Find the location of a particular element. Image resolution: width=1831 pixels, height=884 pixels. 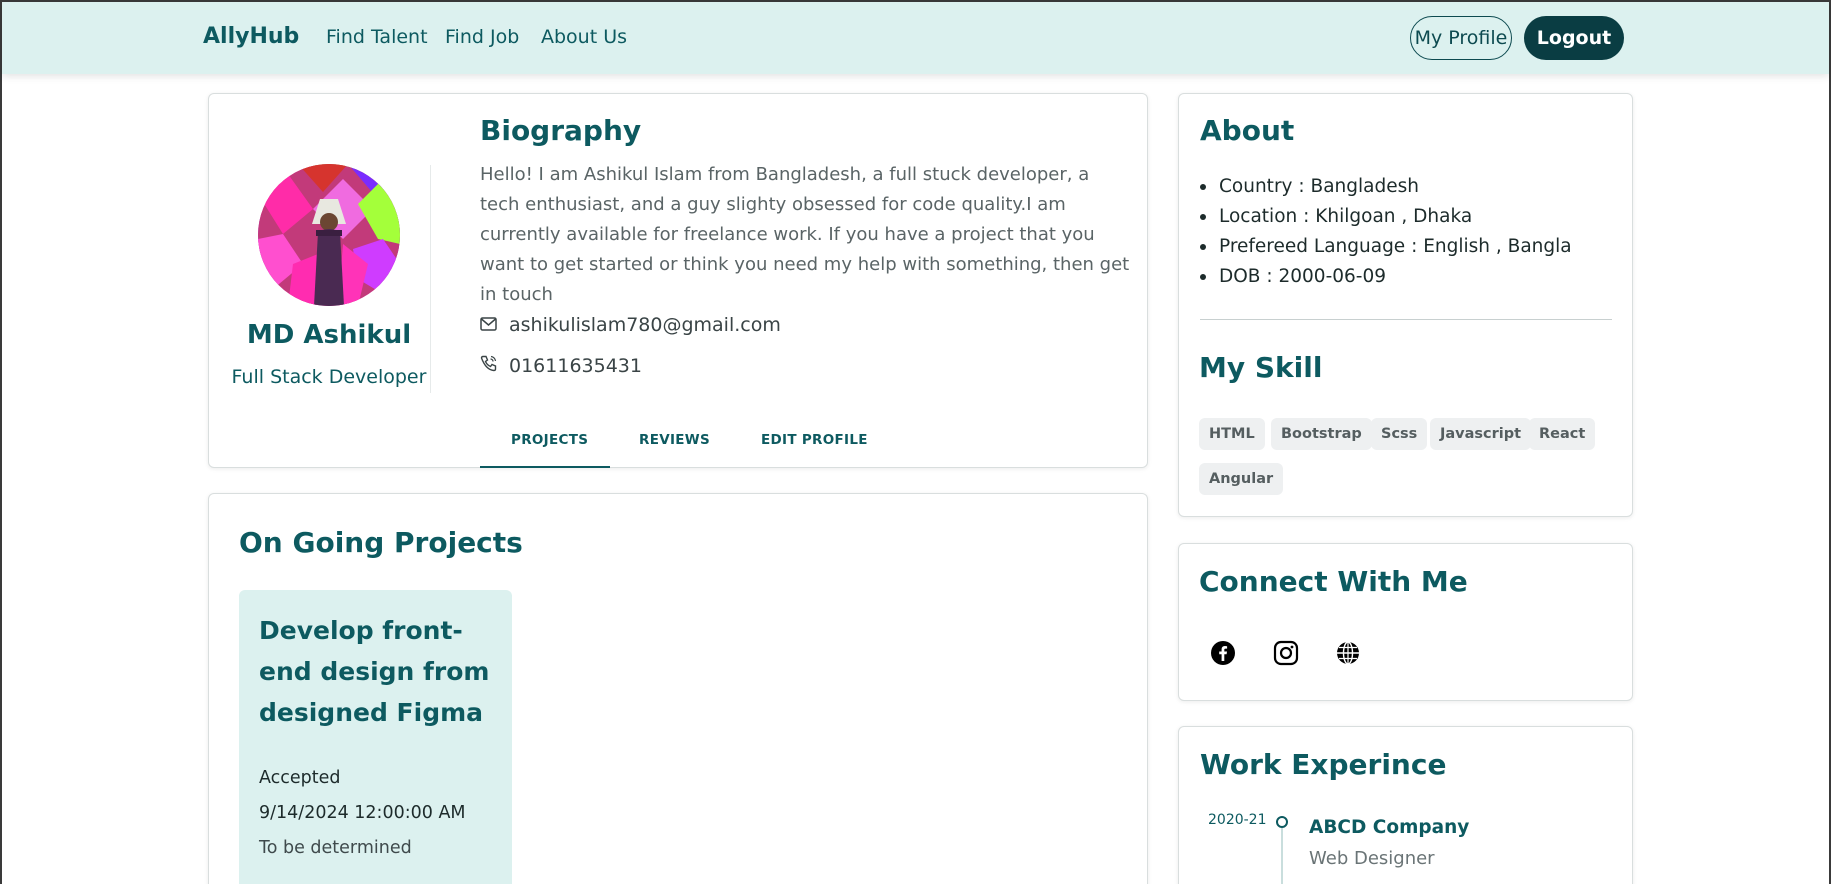

my-profile-button: My Profile is located at coordinates (1461, 38).